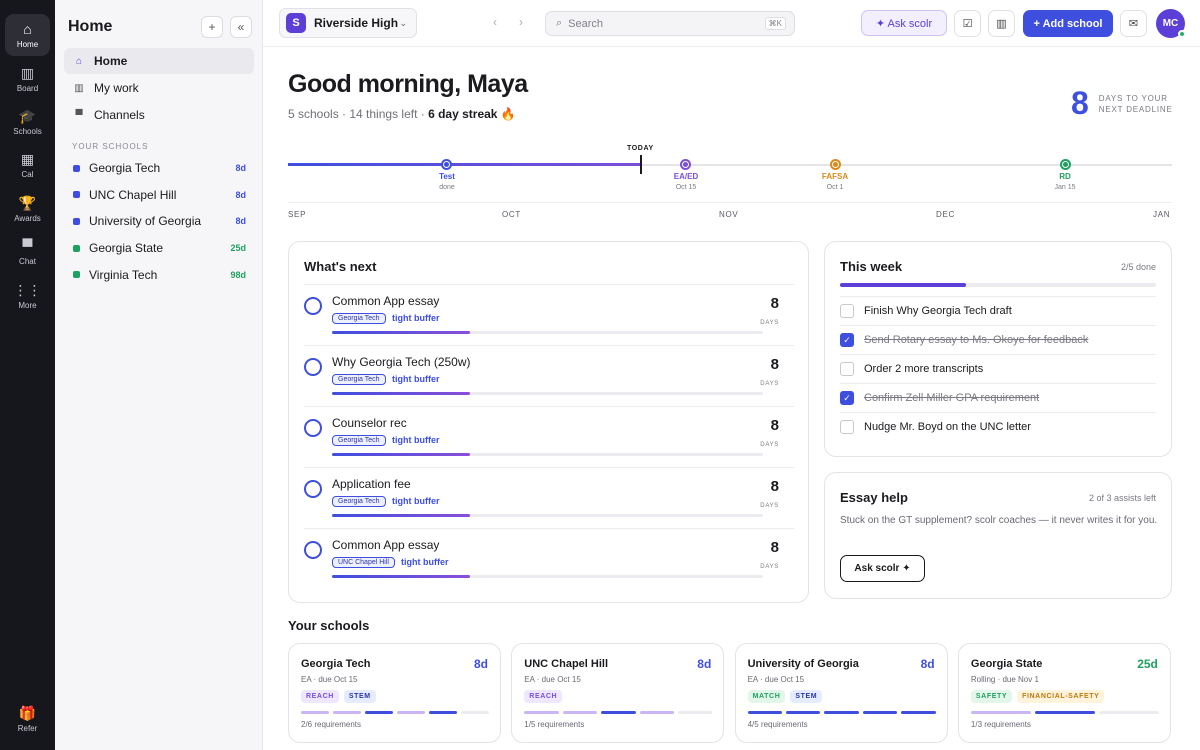 Image resolution: width=1200 pixels, height=750 pixels. I want to click on rail-awards-label: Awards, so click(27, 218).